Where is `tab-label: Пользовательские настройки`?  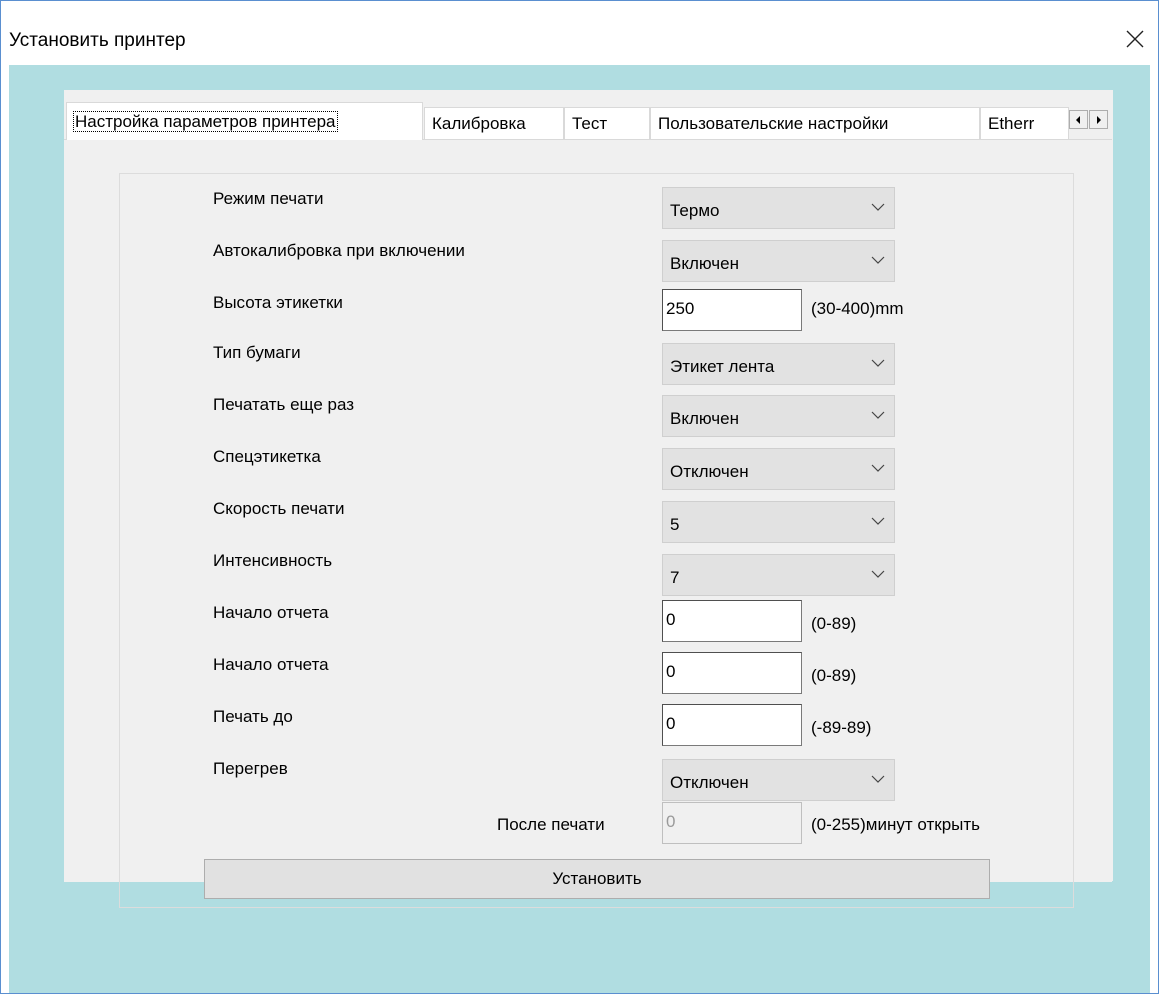
tab-label: Пользовательские настройки is located at coordinates (773, 123).